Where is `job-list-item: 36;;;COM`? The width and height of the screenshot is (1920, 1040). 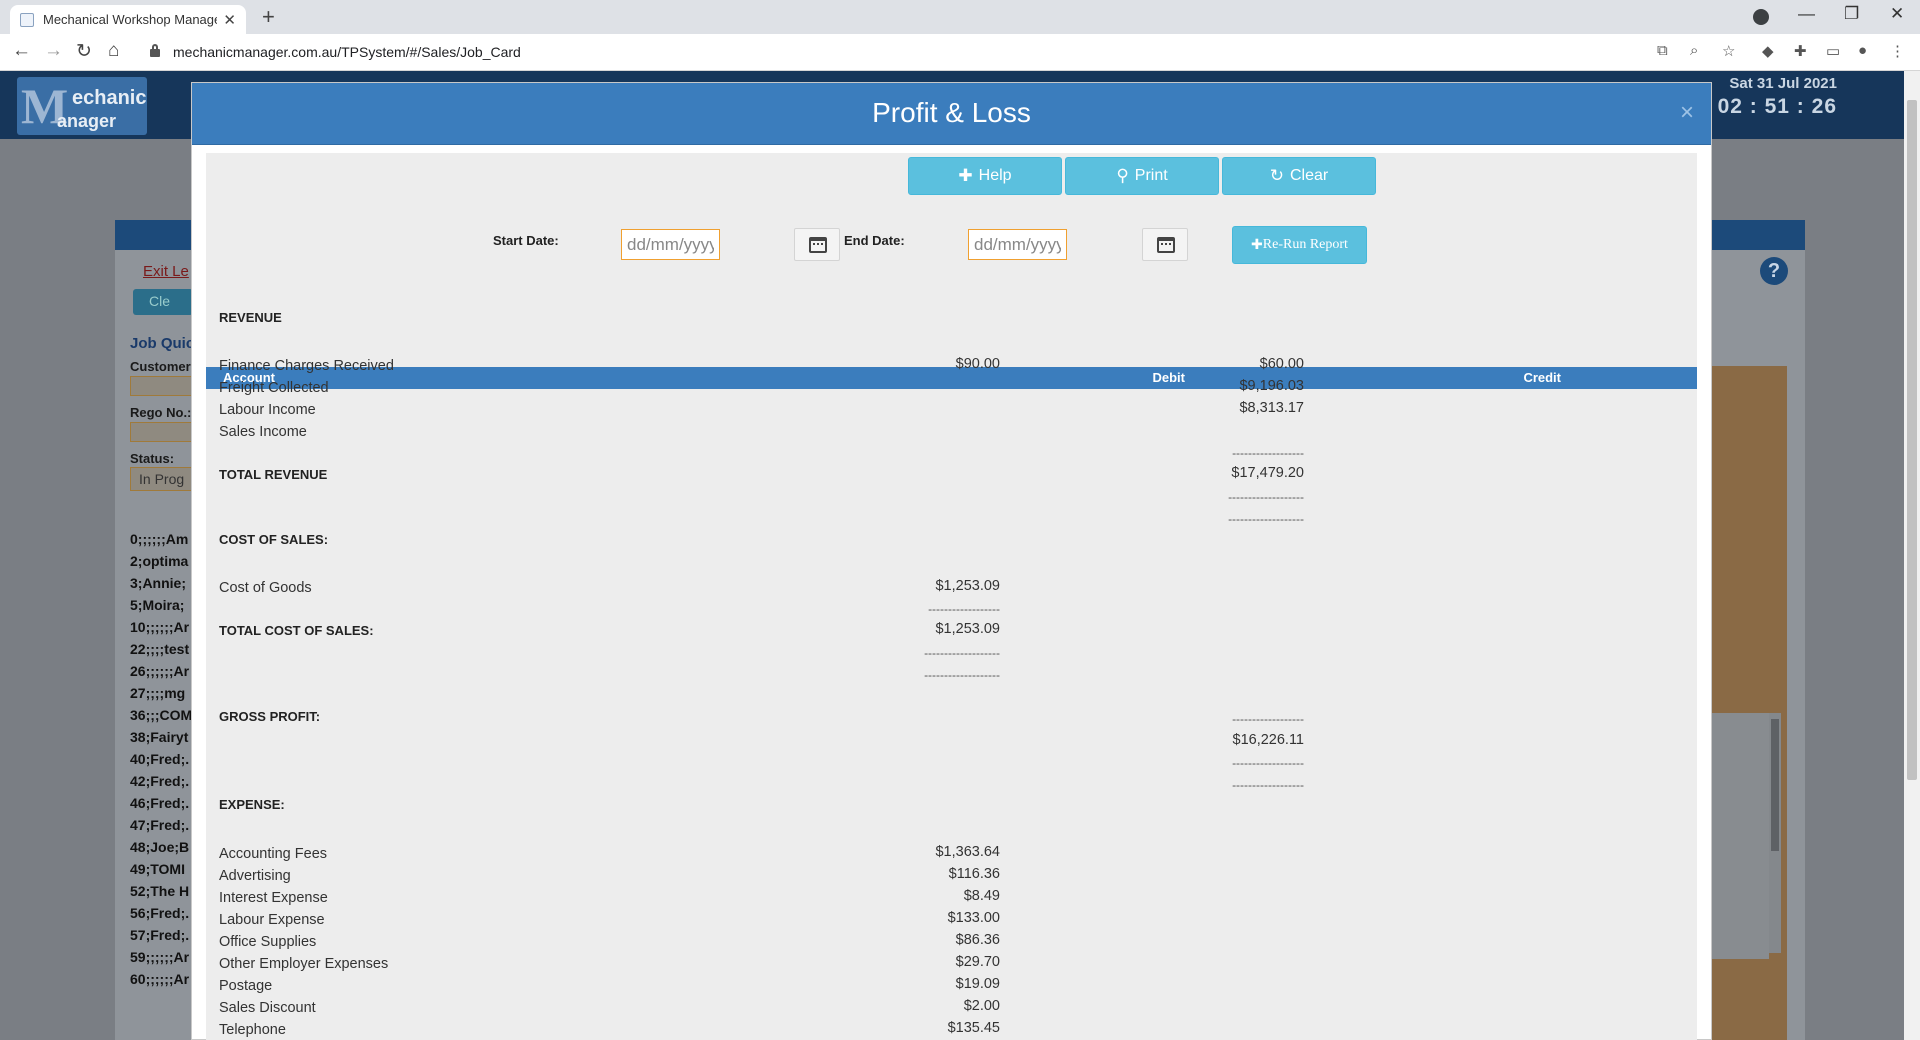
job-list-item: 36;;;COM is located at coordinates (161, 718).